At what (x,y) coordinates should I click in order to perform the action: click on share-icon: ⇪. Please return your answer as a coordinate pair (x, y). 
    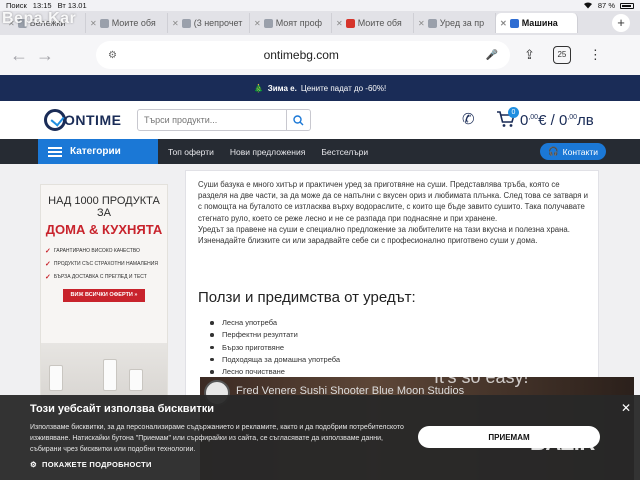
    Looking at the image, I should click on (529, 55).